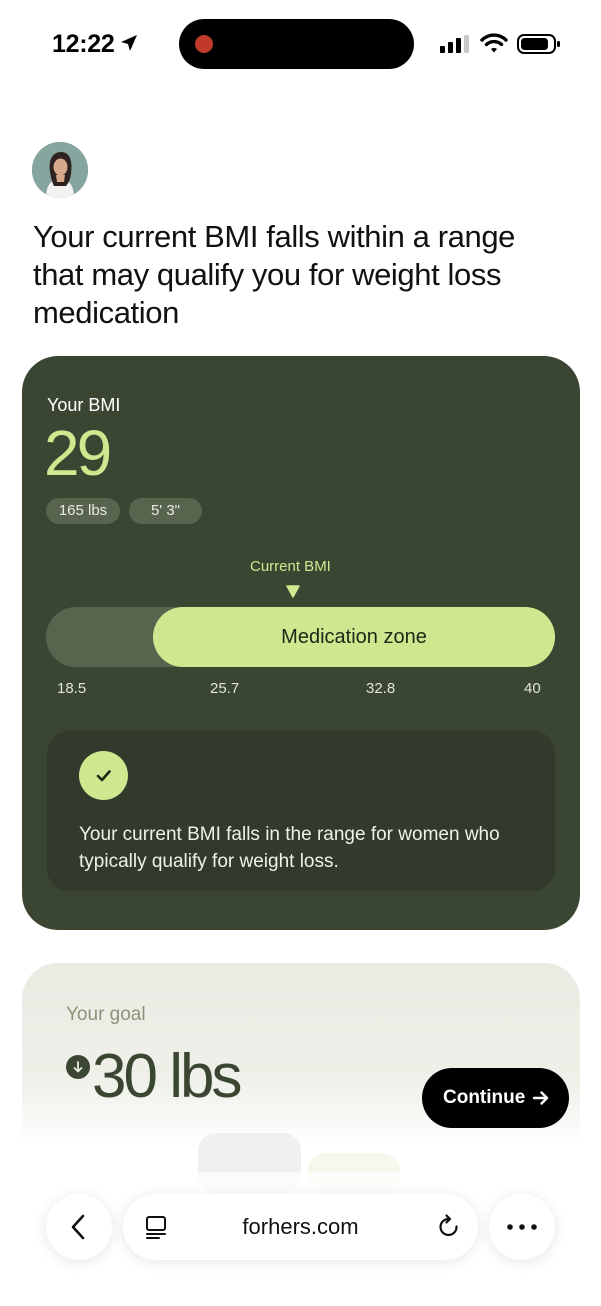 The image size is (601, 1306). I want to click on check-icon, so click(103, 775).